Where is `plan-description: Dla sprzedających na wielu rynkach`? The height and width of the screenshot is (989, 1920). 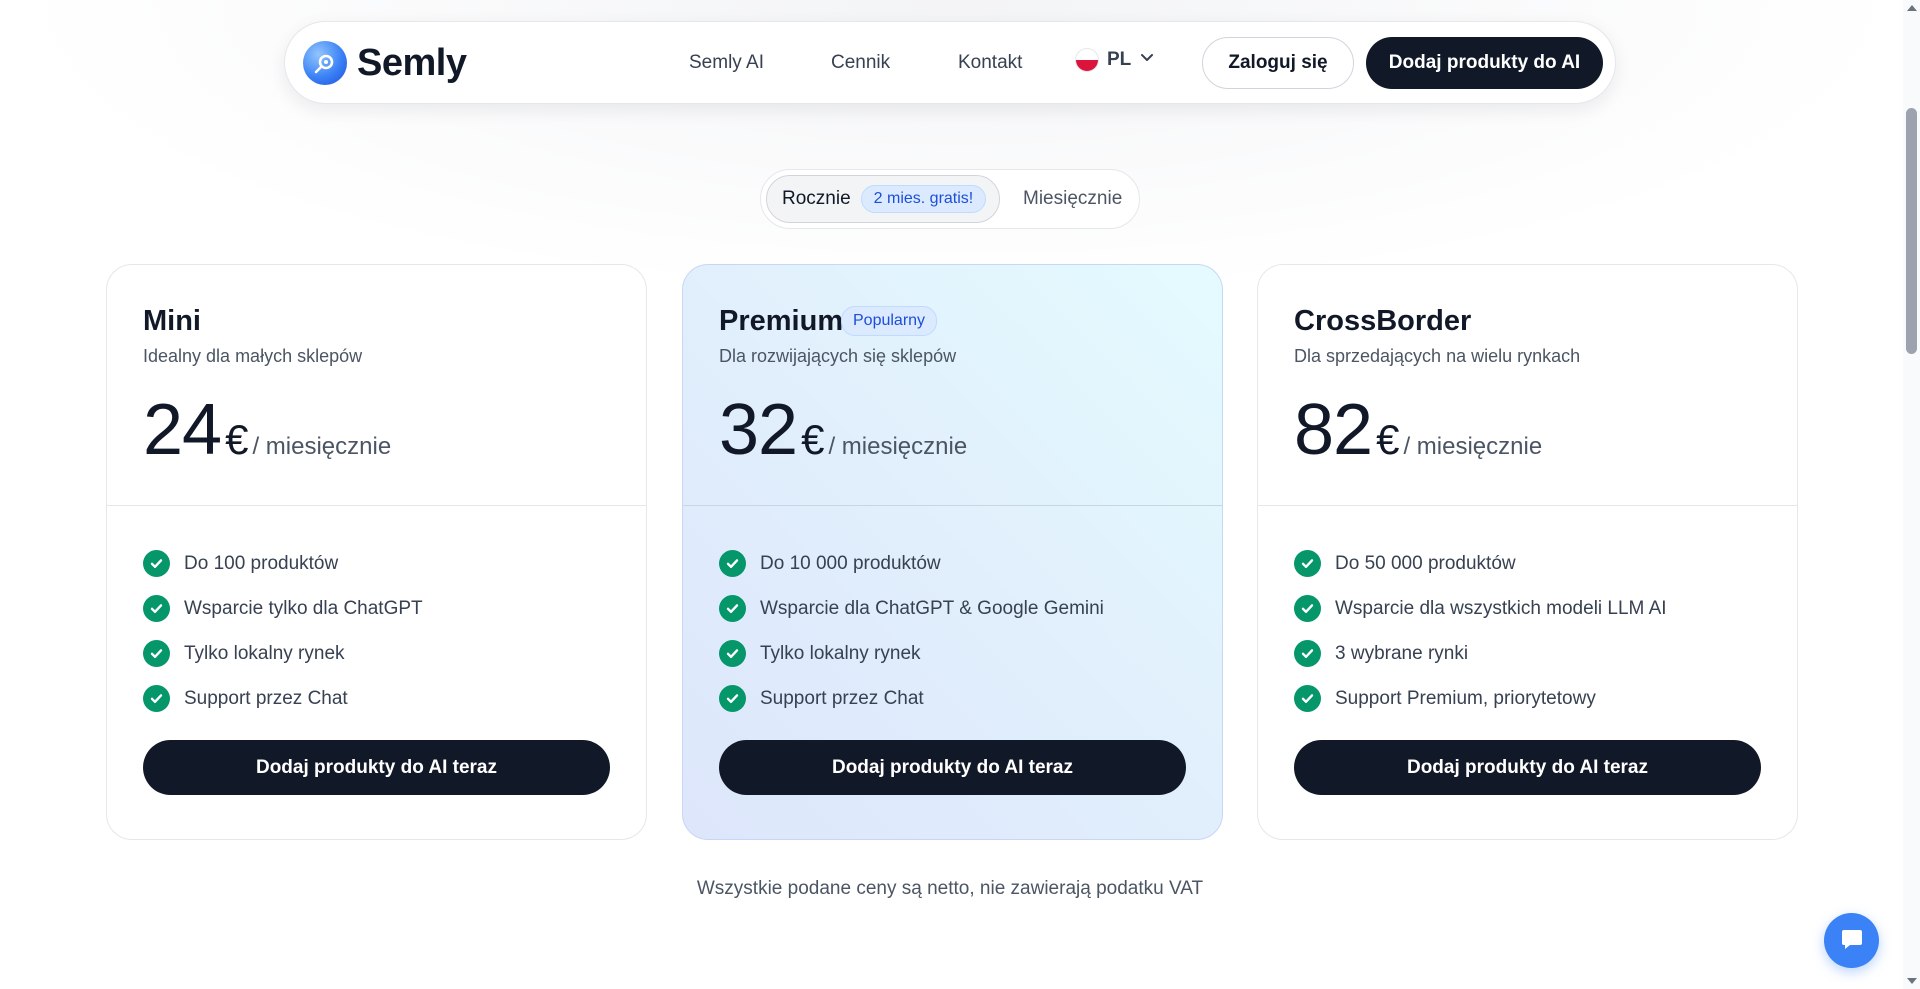 plan-description: Dla sprzedających na wielu rynkach is located at coordinates (1437, 356).